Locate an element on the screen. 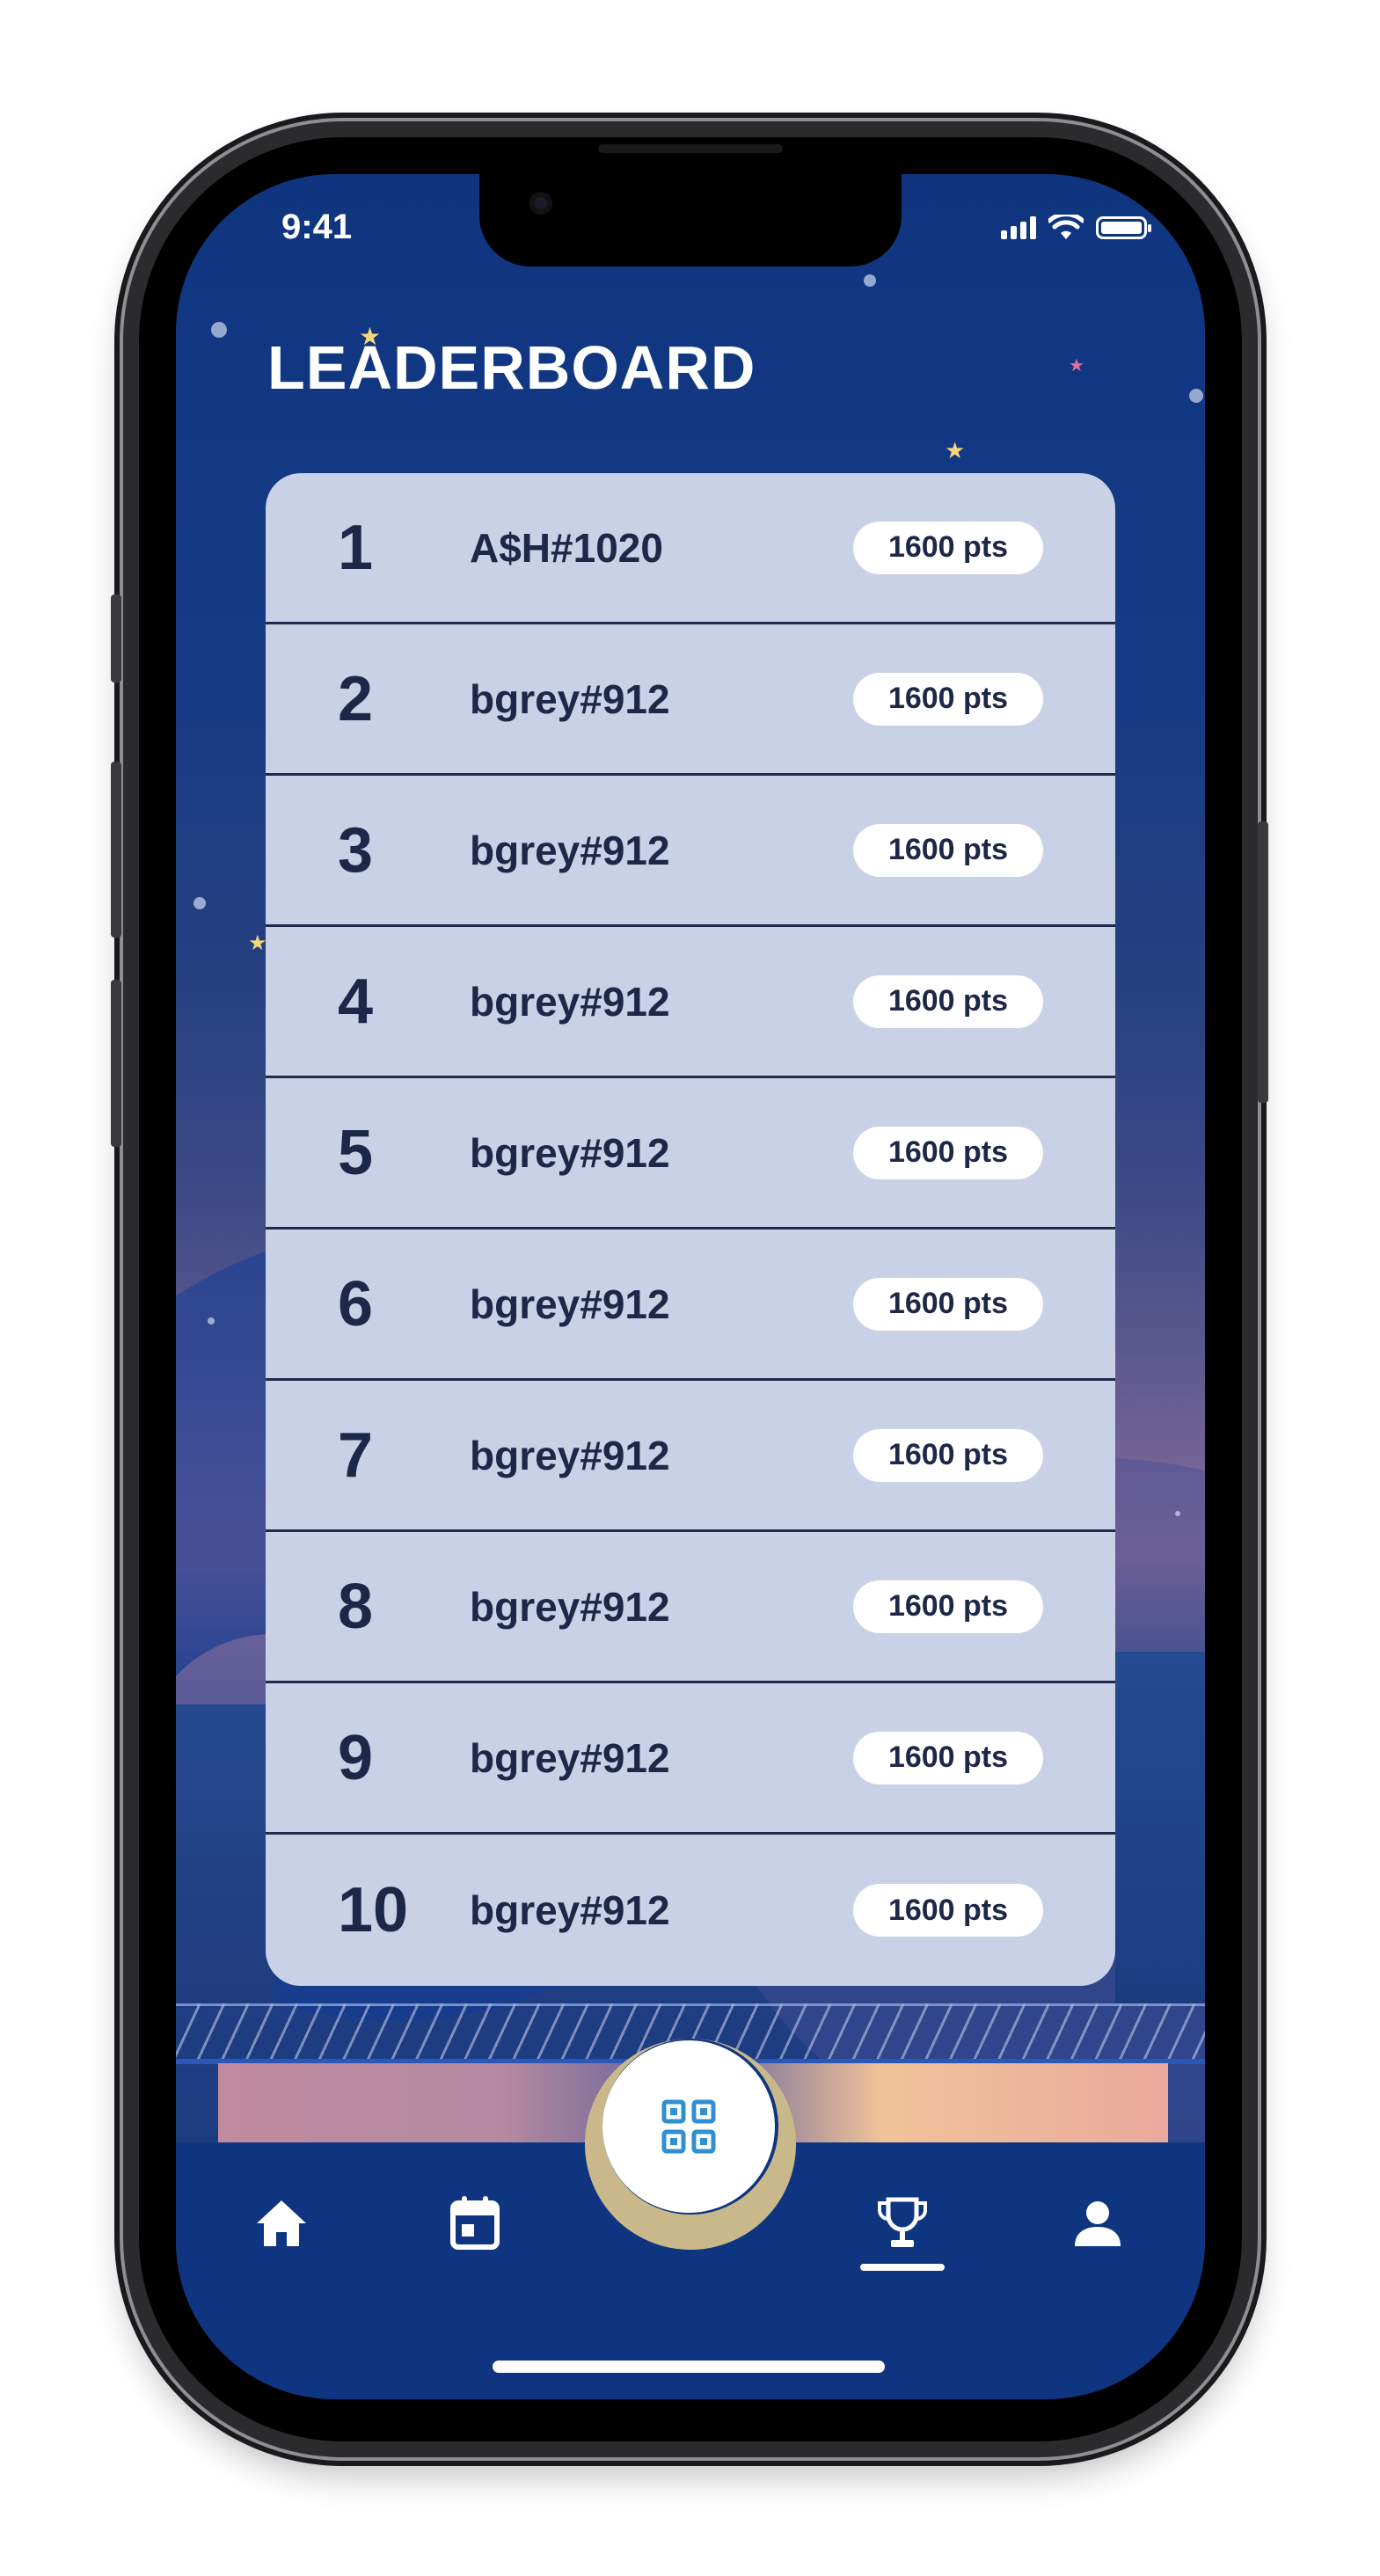  front-camera is located at coordinates (540, 203).